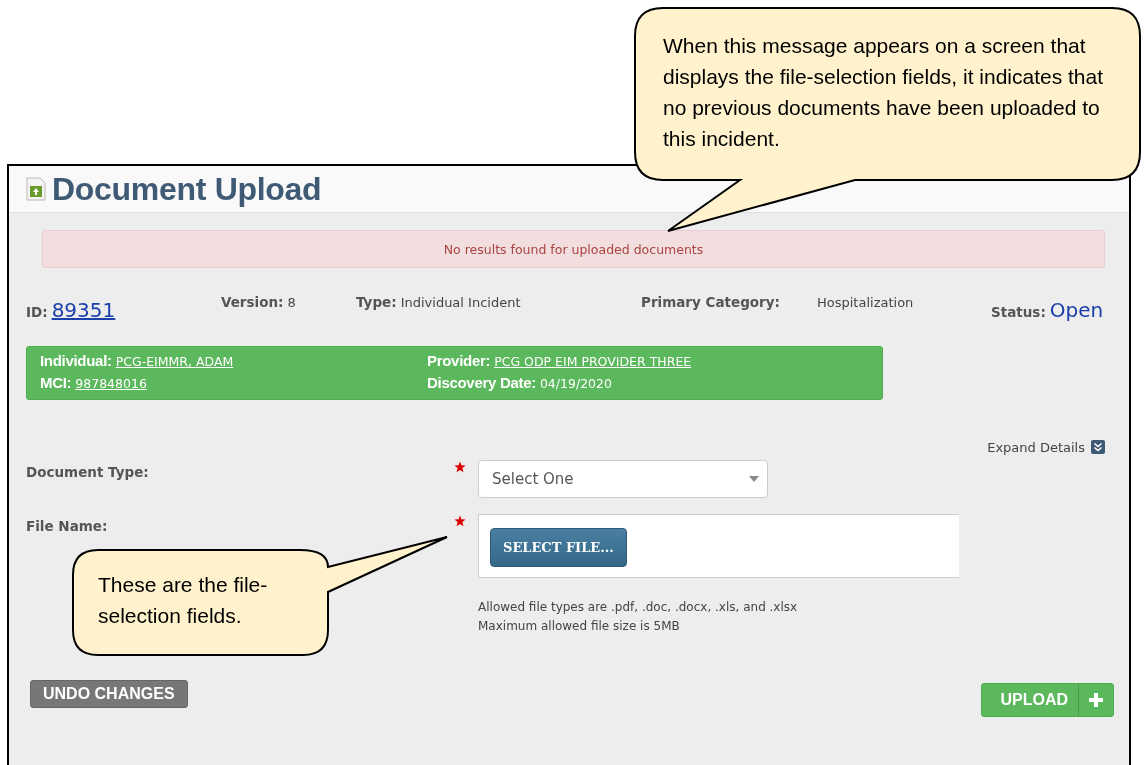 The height and width of the screenshot is (765, 1145). What do you see at coordinates (36, 189) in the screenshot?
I see `document-icon` at bounding box center [36, 189].